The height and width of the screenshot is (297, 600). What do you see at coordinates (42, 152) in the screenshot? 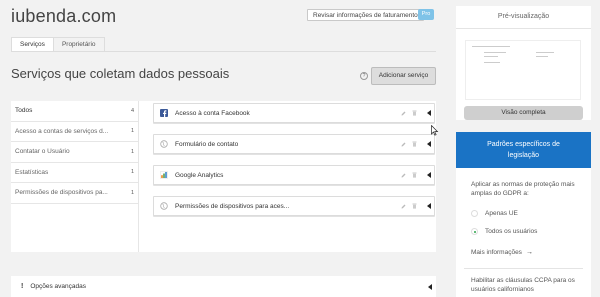
I see `category-label: Contatar o Usuário` at bounding box center [42, 152].